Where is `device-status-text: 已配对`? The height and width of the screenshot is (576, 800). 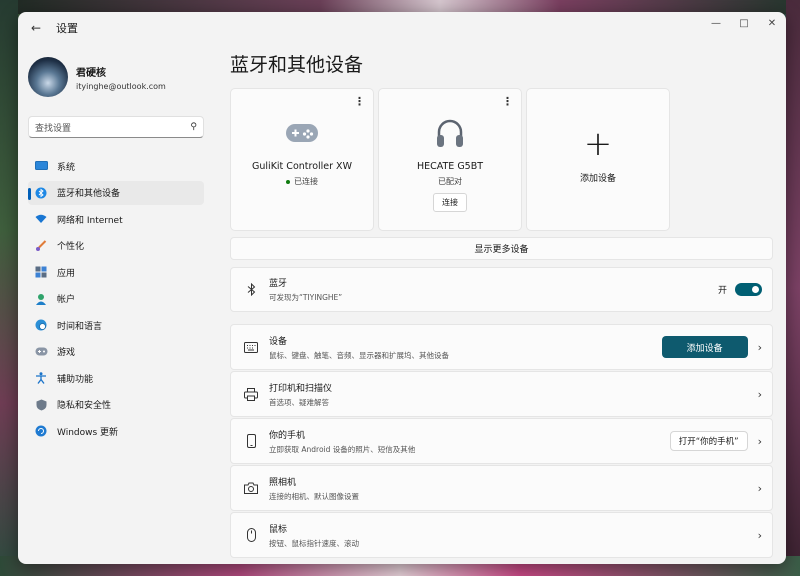
device-status-text: 已配对 is located at coordinates (450, 181).